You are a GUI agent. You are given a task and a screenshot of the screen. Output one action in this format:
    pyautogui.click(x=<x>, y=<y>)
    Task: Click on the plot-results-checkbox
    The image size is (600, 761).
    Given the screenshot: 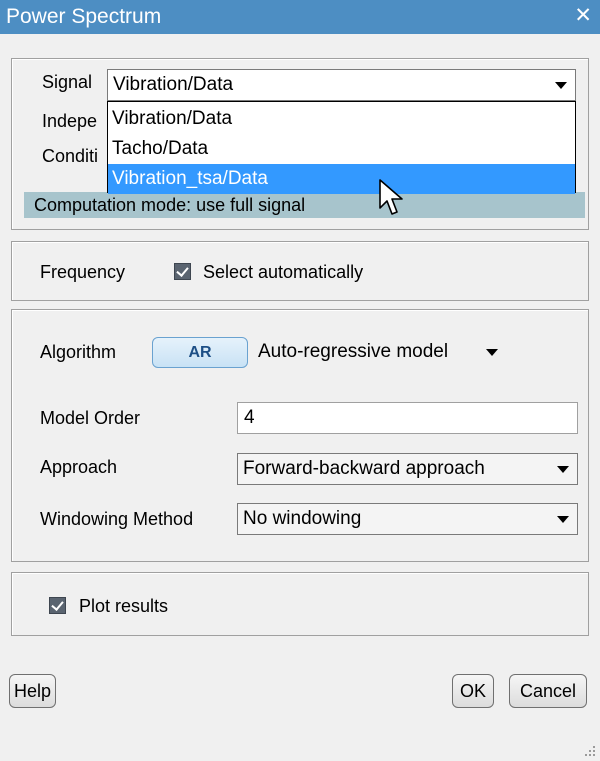 What is the action you would take?
    pyautogui.click(x=57, y=605)
    